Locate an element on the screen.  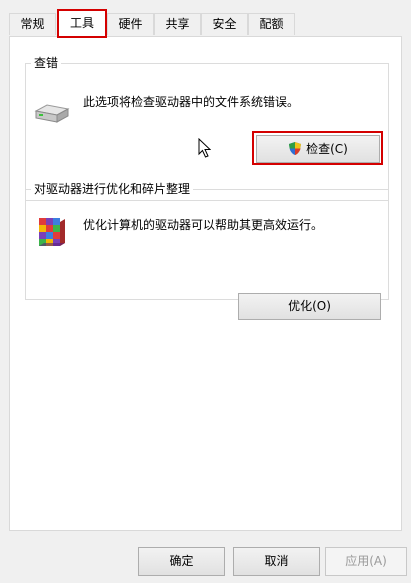
optimize-title: 对驱动器进行优化和碎片整理 is located at coordinates (112, 189).